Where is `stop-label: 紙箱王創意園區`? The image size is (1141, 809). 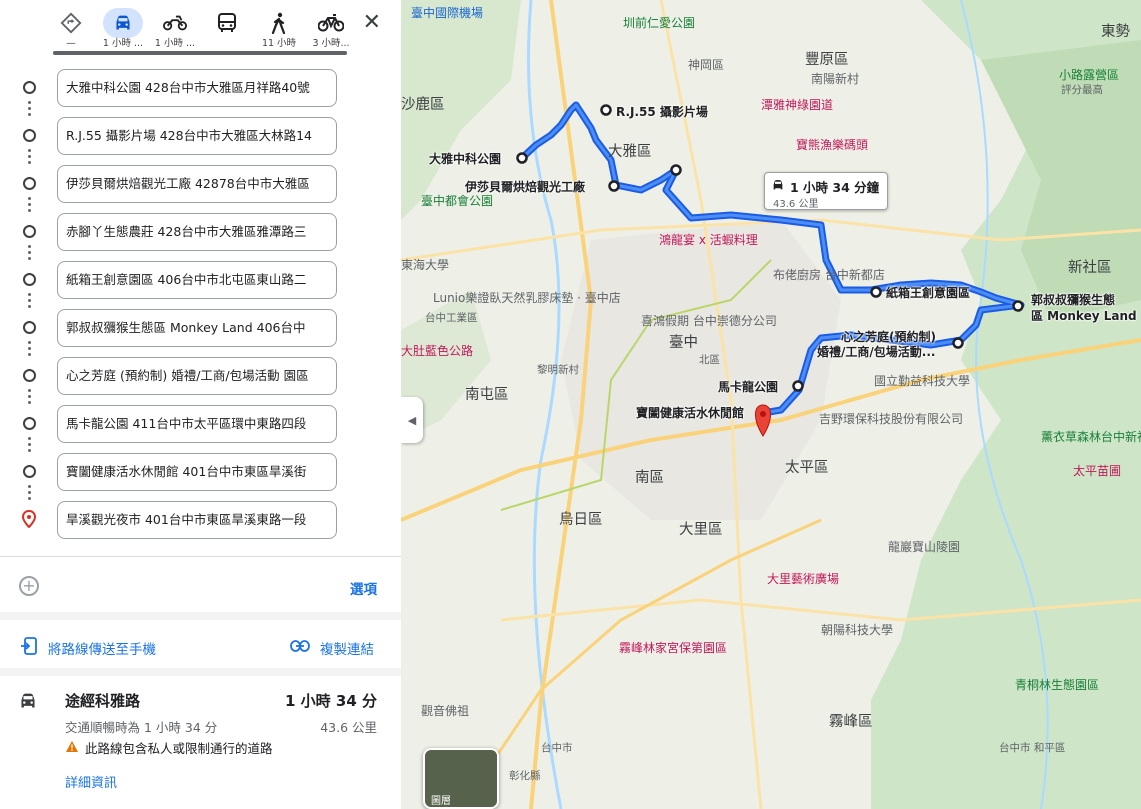 stop-label: 紙箱王創意園區 is located at coordinates (928, 292).